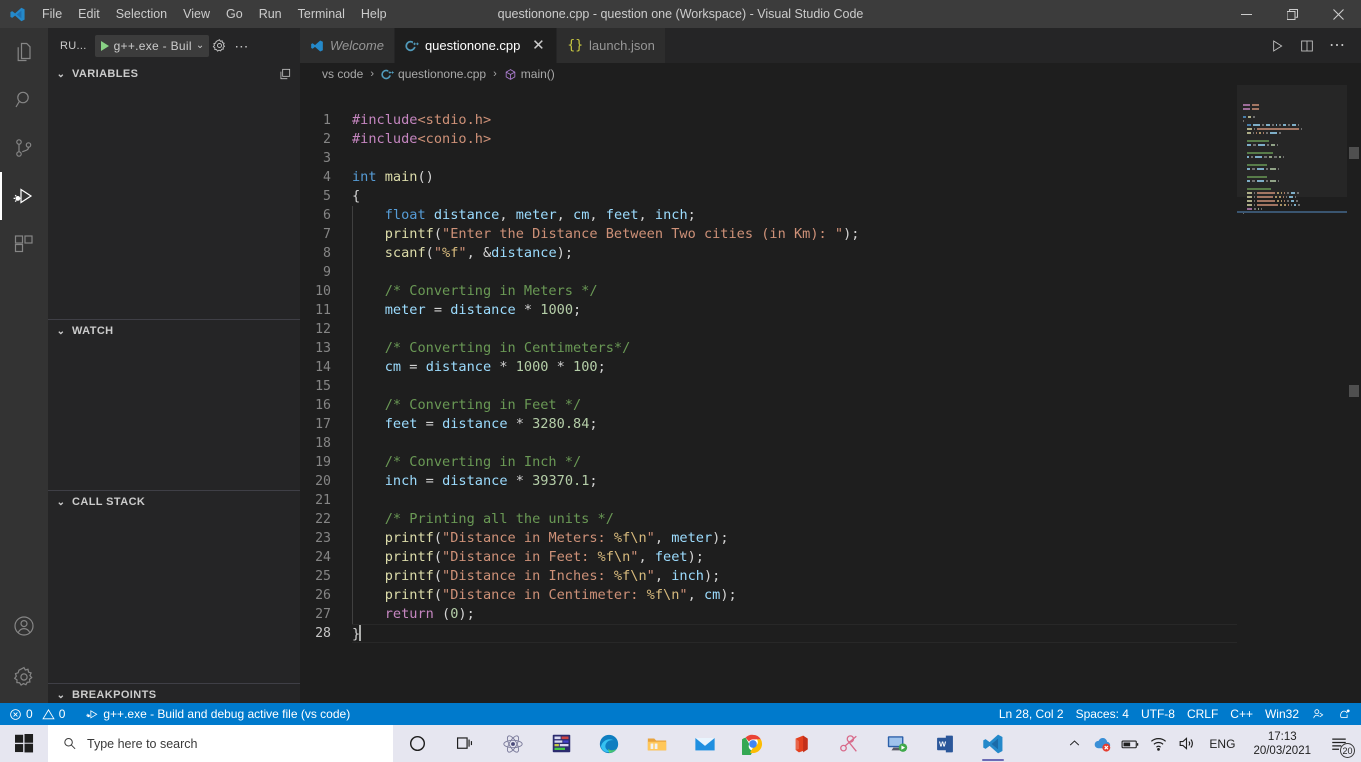 This screenshot has width=1361, height=762. I want to click on taskbar-remote-desktop, so click(897, 743).